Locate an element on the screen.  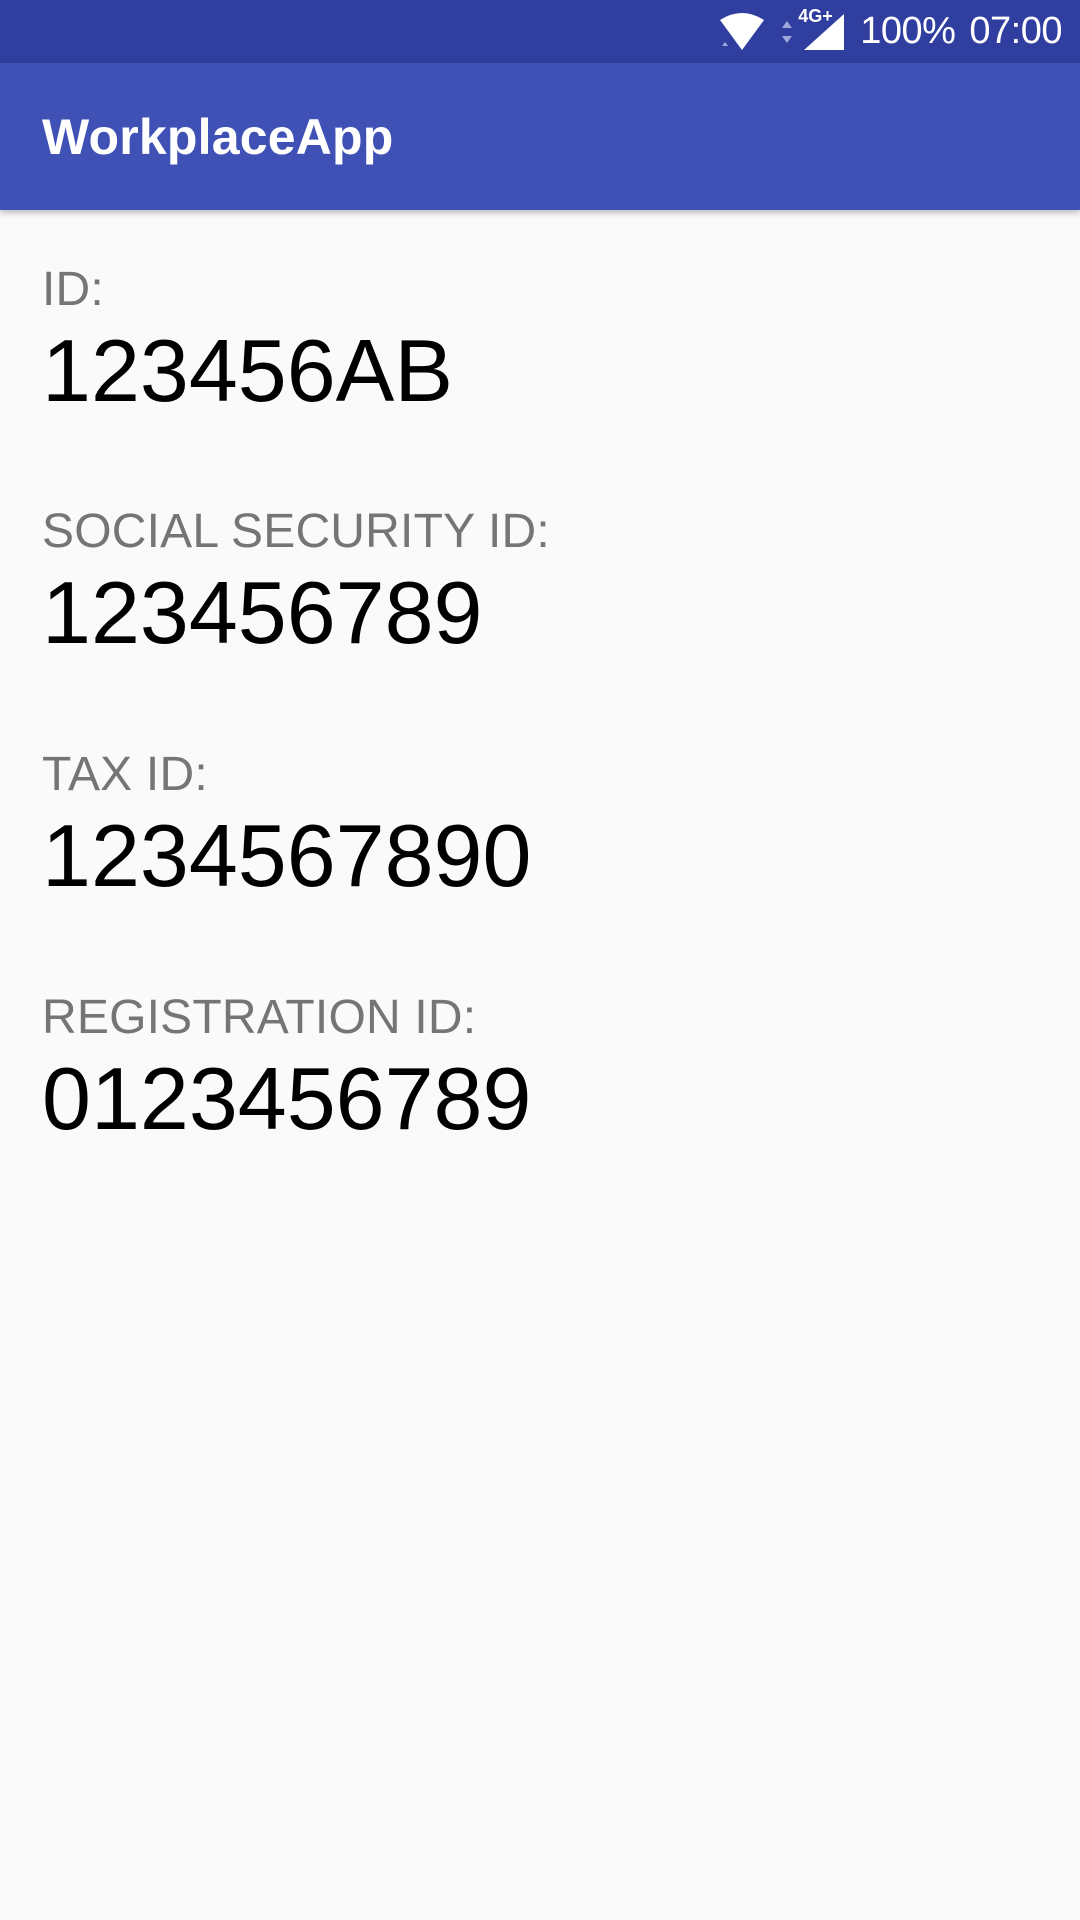
field-value: 1234567890 is located at coordinates (287, 855).